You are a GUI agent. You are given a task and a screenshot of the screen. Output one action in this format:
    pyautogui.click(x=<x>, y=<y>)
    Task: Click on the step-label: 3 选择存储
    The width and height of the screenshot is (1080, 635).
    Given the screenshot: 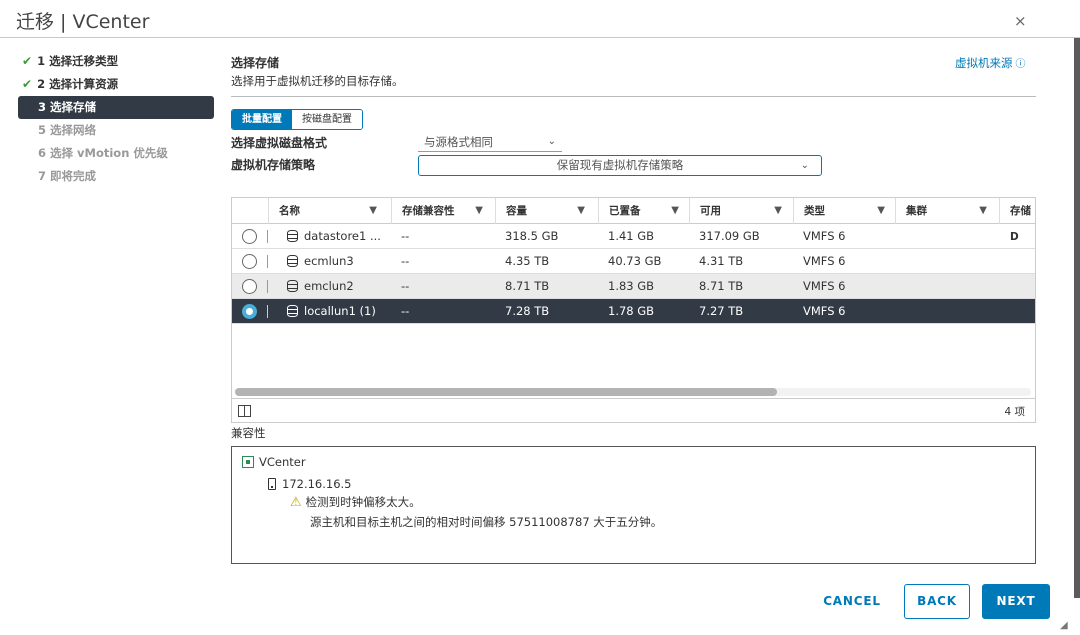 What is the action you would take?
    pyautogui.click(x=67, y=107)
    